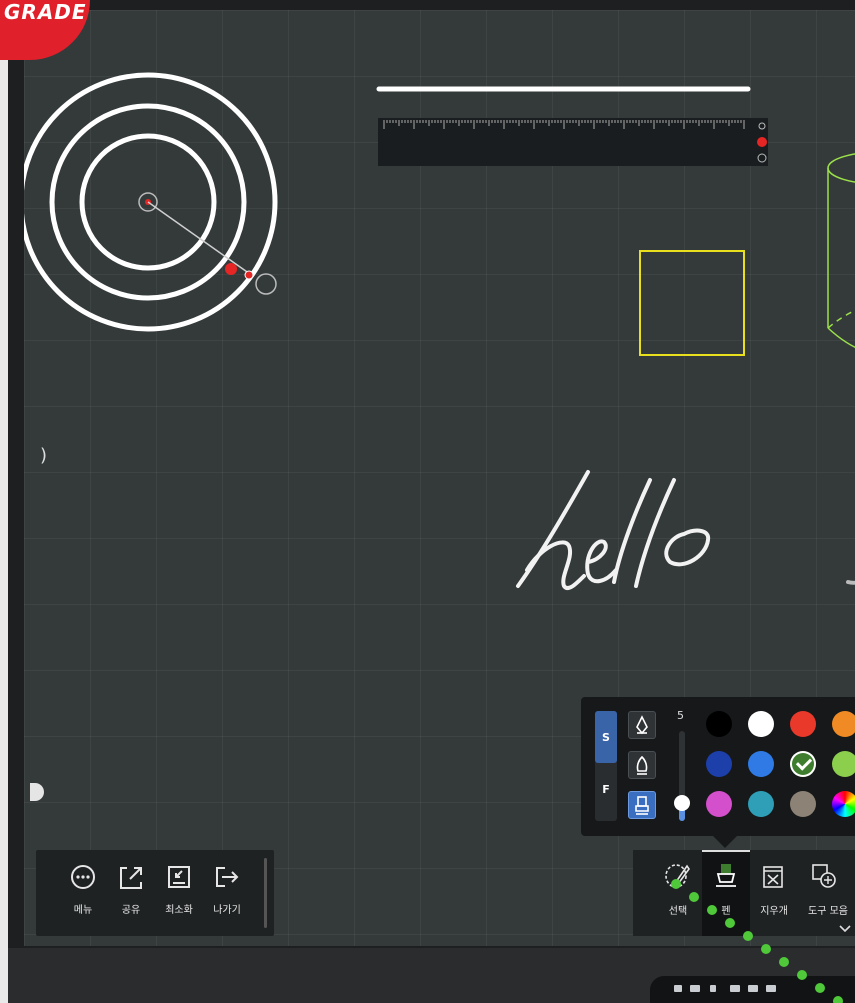 The width and height of the screenshot is (855, 1003). I want to click on share-label: 공유, so click(131, 910).